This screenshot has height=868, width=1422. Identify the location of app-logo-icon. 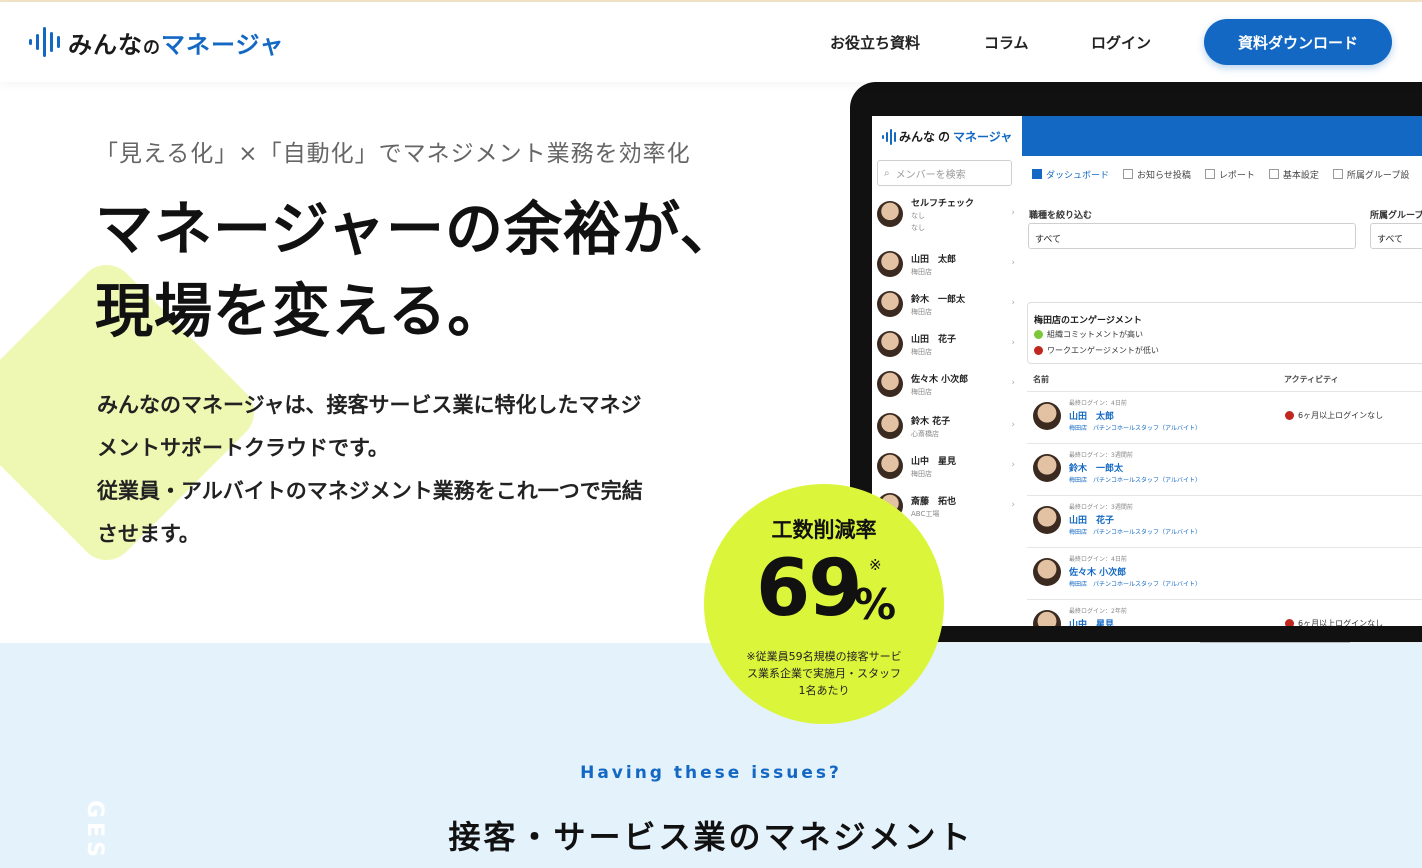
(889, 136).